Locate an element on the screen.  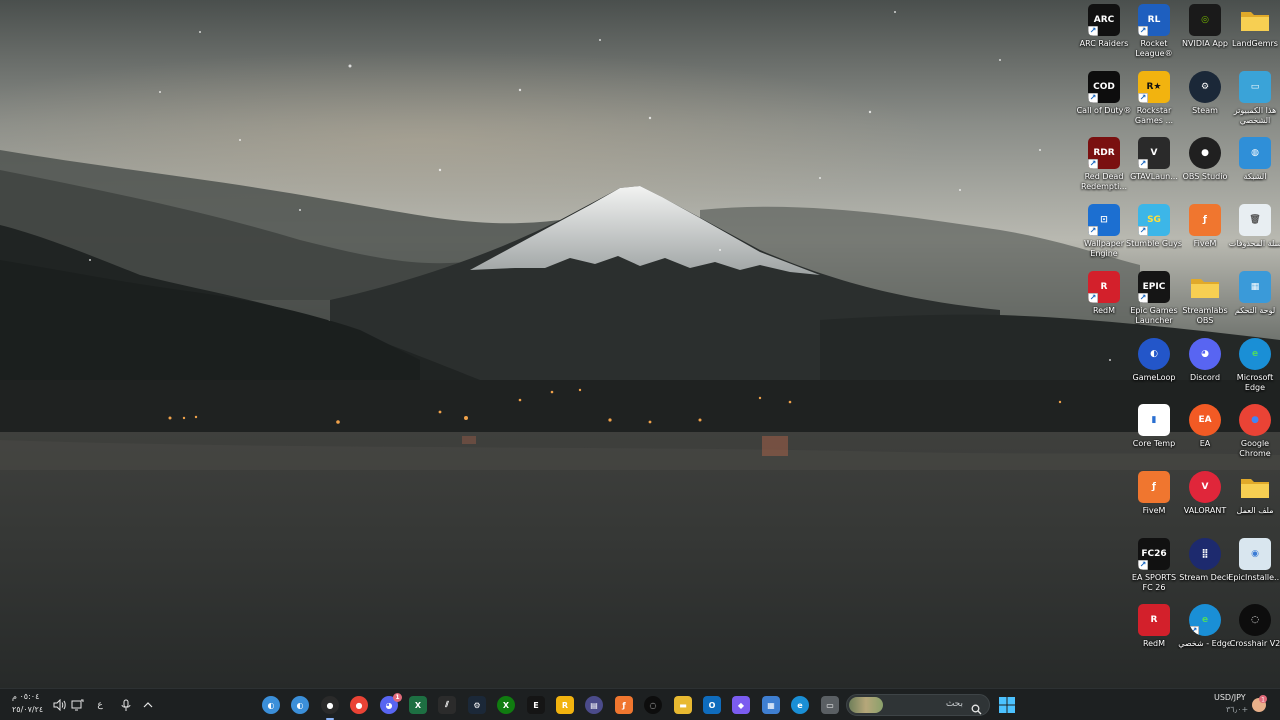
volume-icon is located at coordinates (59, 704).